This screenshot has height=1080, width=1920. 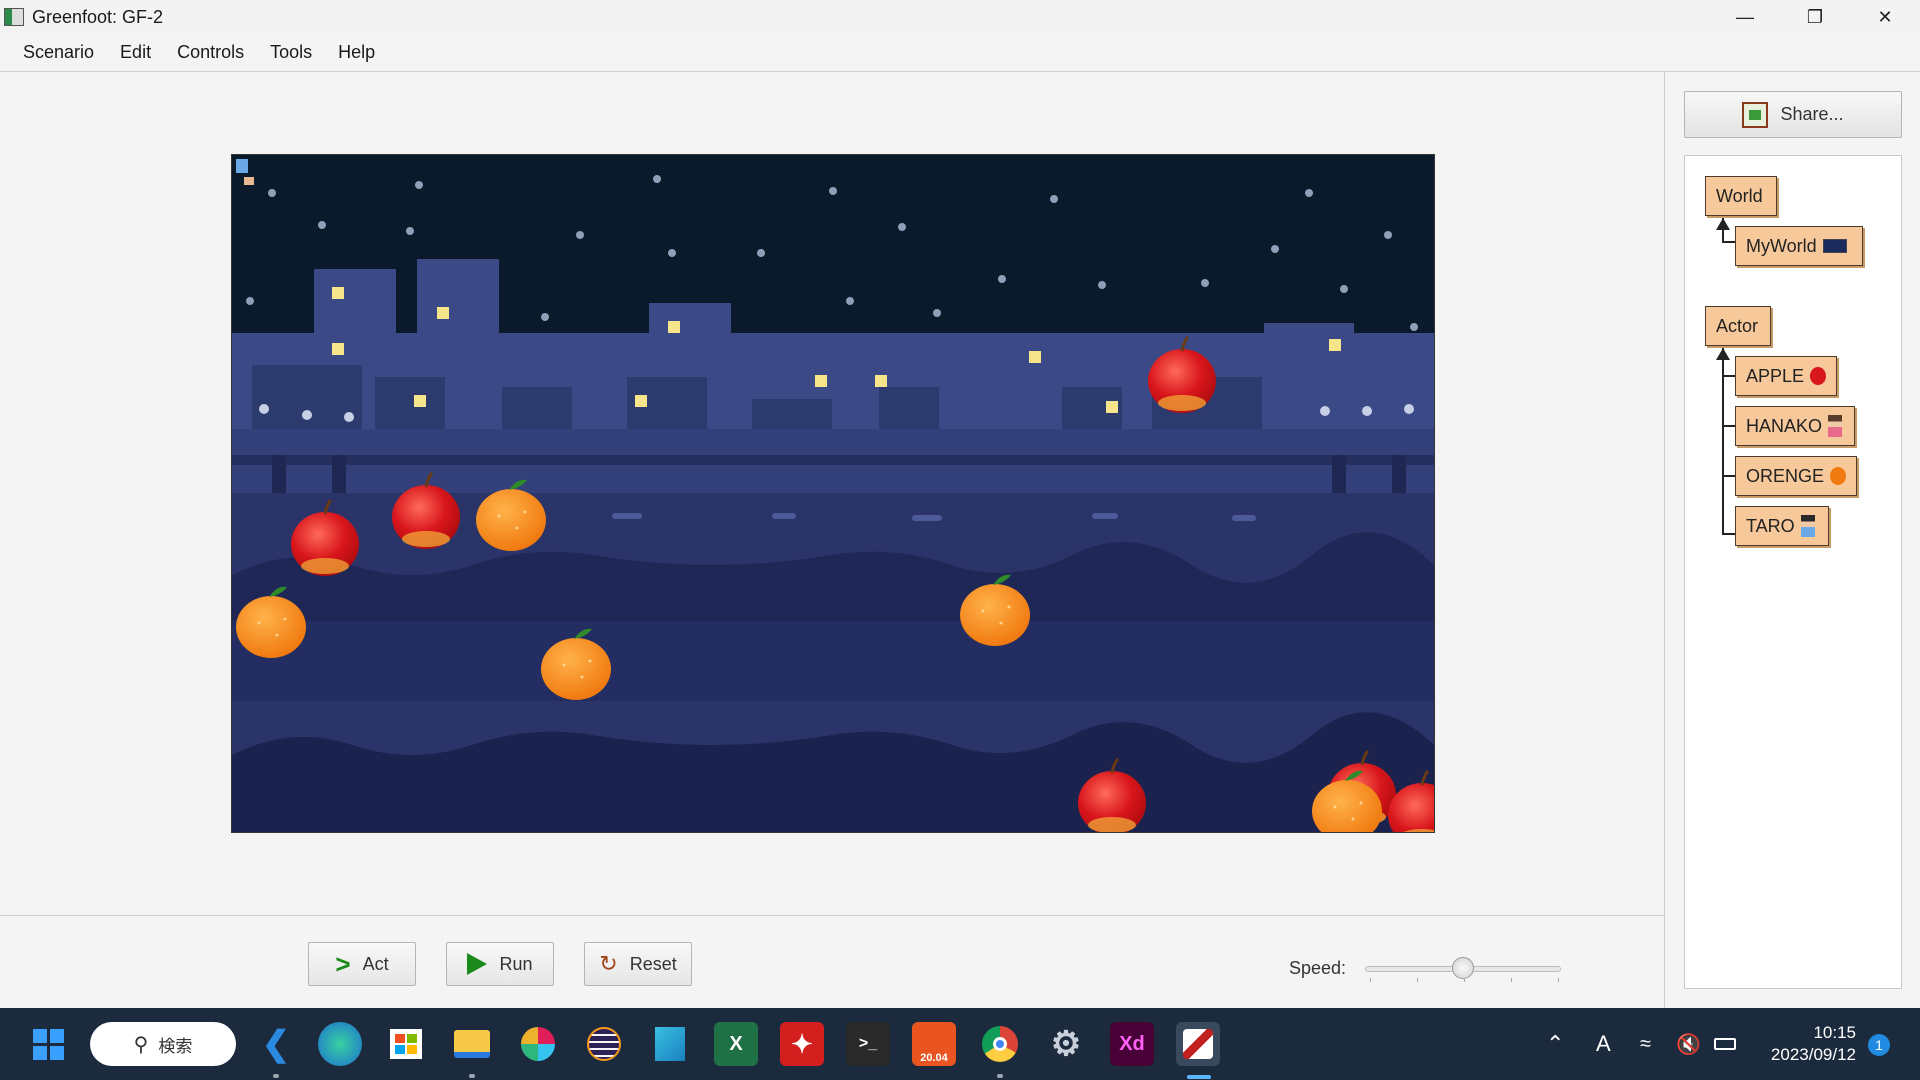 What do you see at coordinates (210, 52) in the screenshot?
I see `menu-controls: Controls` at bounding box center [210, 52].